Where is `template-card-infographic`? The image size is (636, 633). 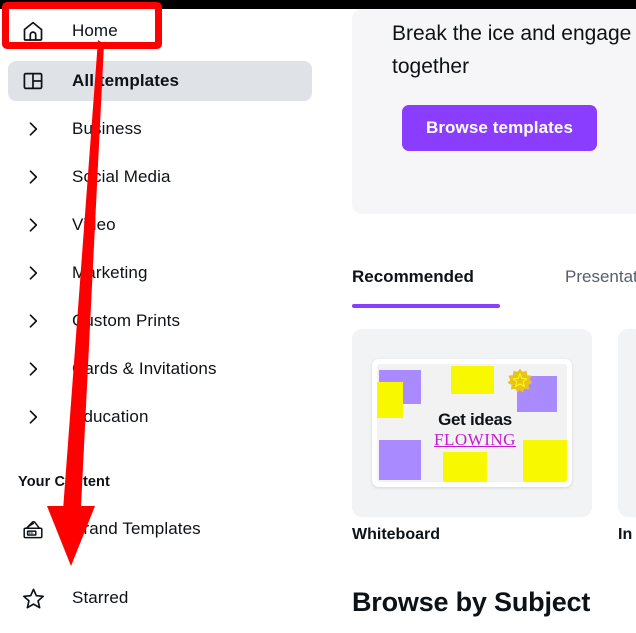 template-card-infographic is located at coordinates (627, 423).